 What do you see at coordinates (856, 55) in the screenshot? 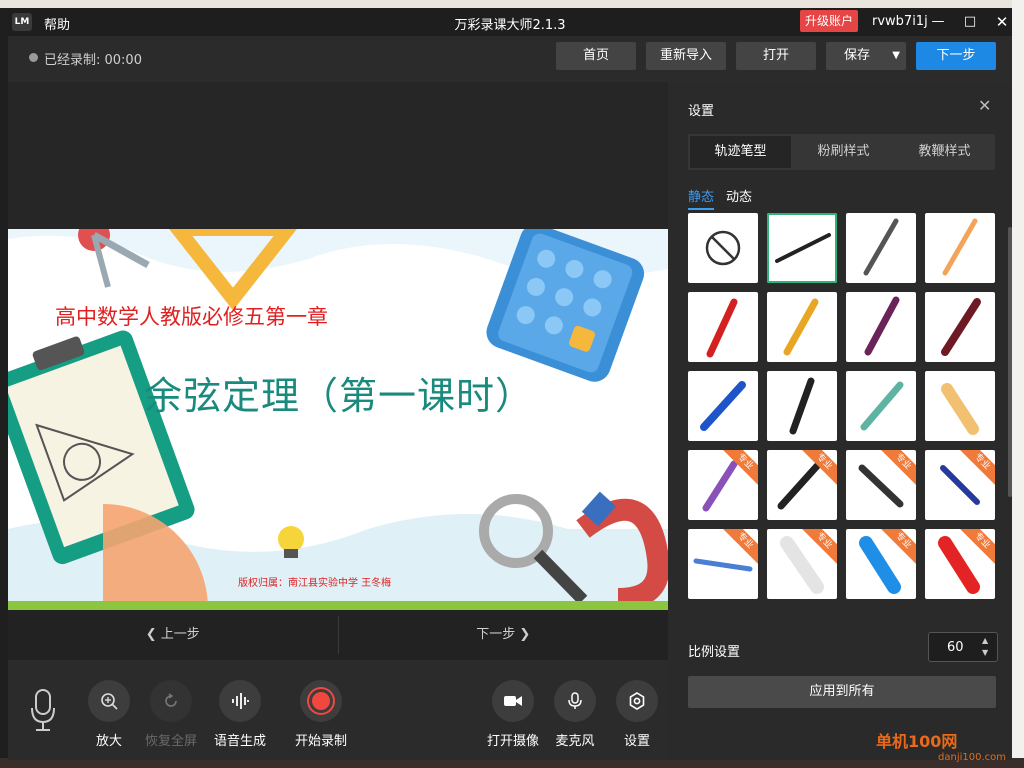
I see `save-label: 保存` at bounding box center [856, 55].